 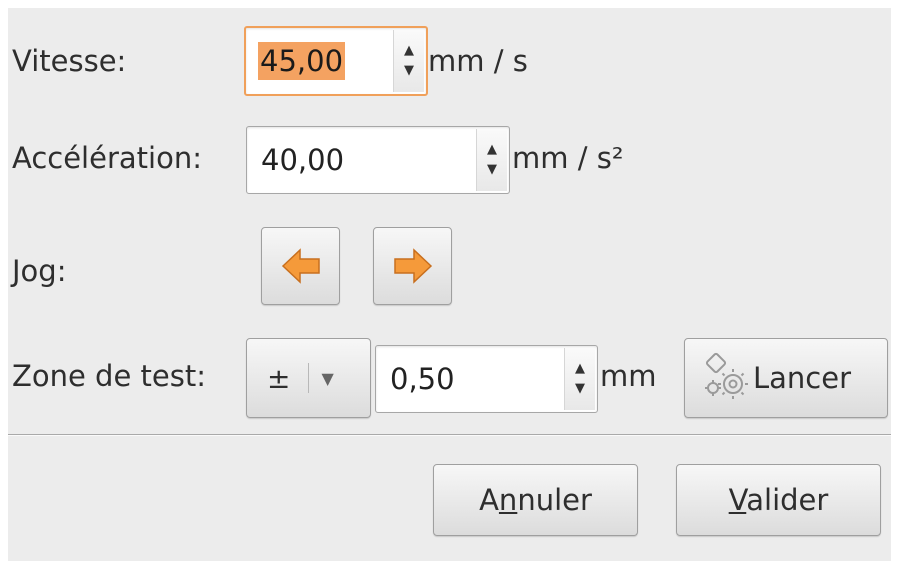 I want to click on run-test-label: Lancer, so click(x=802, y=378).